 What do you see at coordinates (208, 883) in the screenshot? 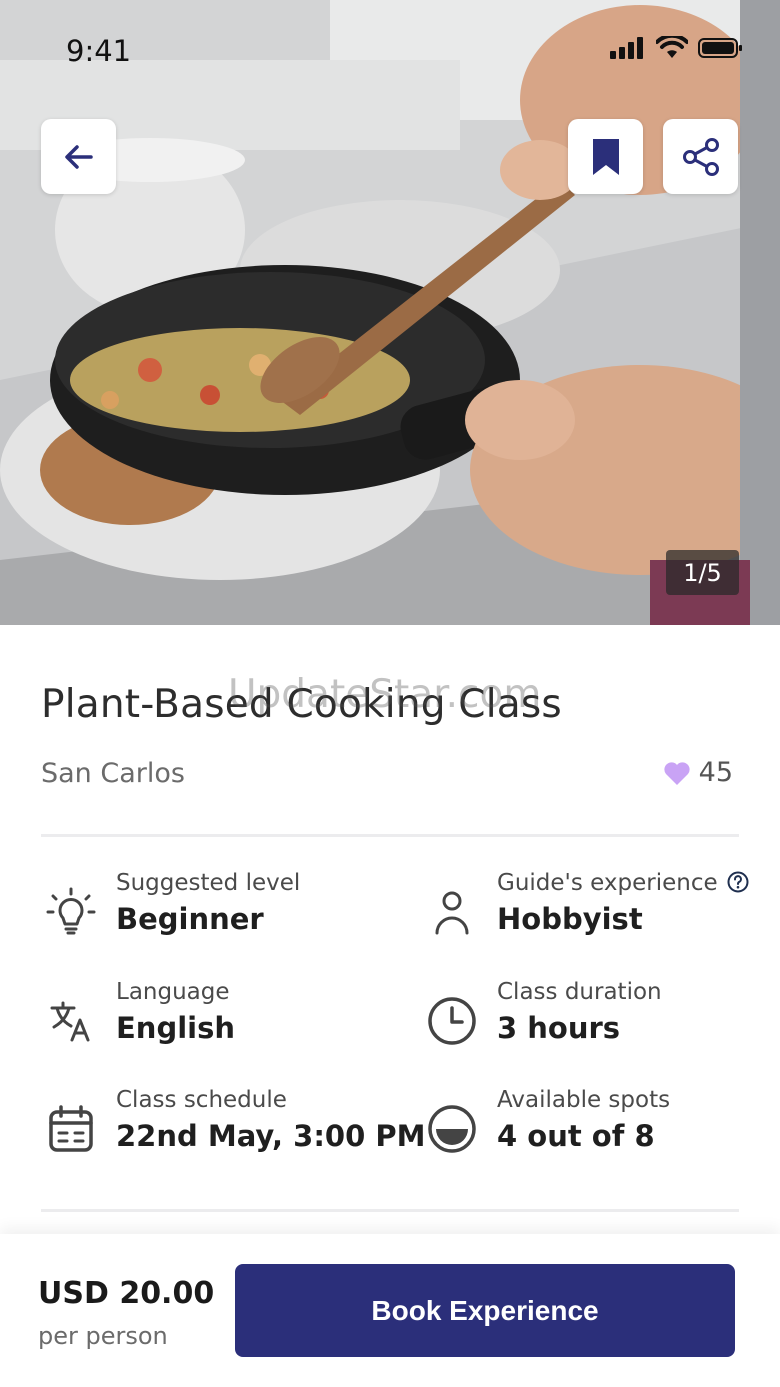
I see `detail-label: Suggested level` at bounding box center [208, 883].